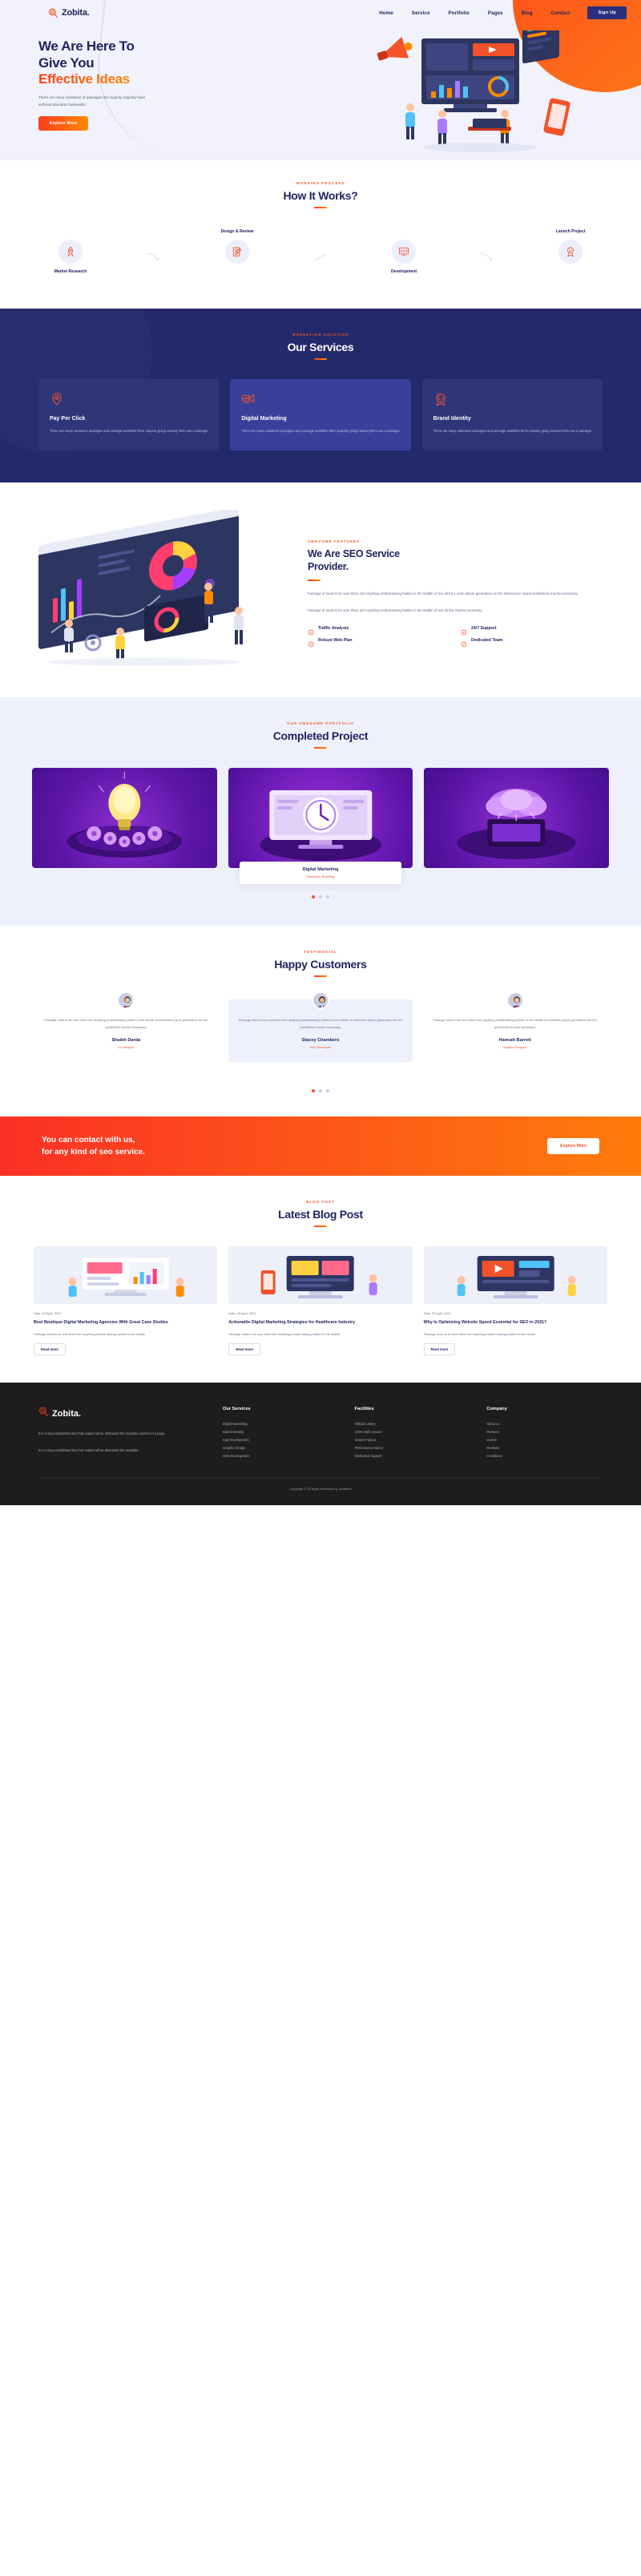  I want to click on step-label: Development, so click(403, 271).